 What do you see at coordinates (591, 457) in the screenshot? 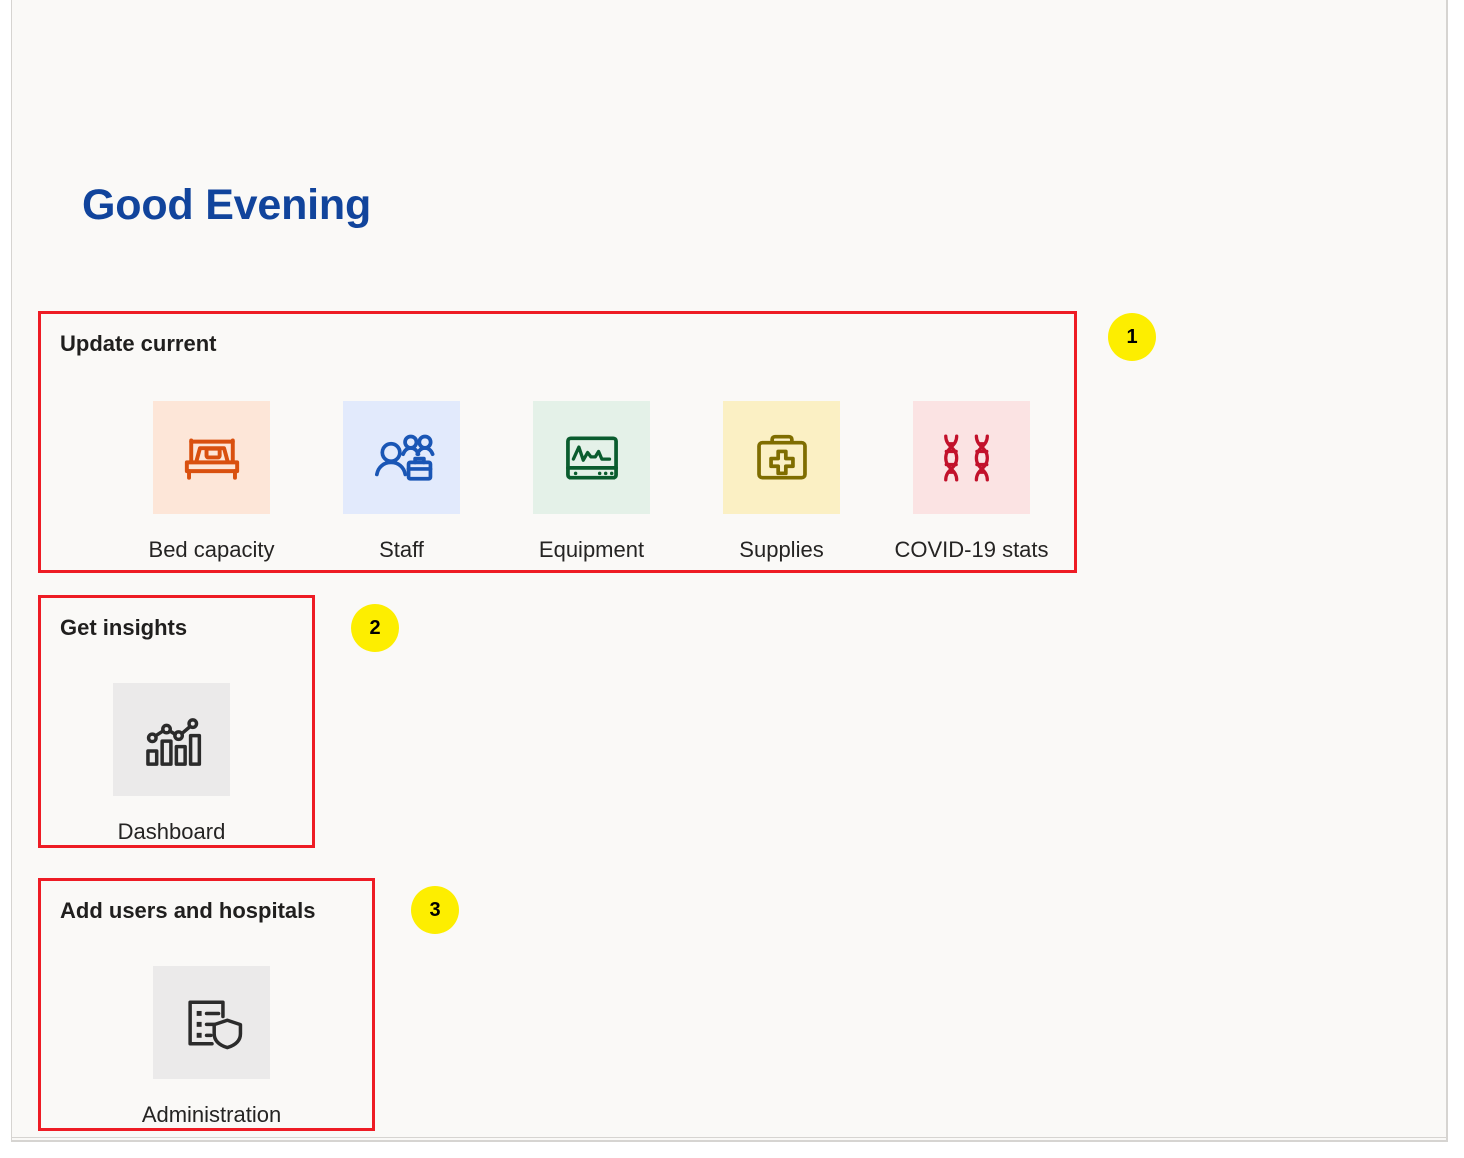
I see `vitals-monitor-icon` at bounding box center [591, 457].